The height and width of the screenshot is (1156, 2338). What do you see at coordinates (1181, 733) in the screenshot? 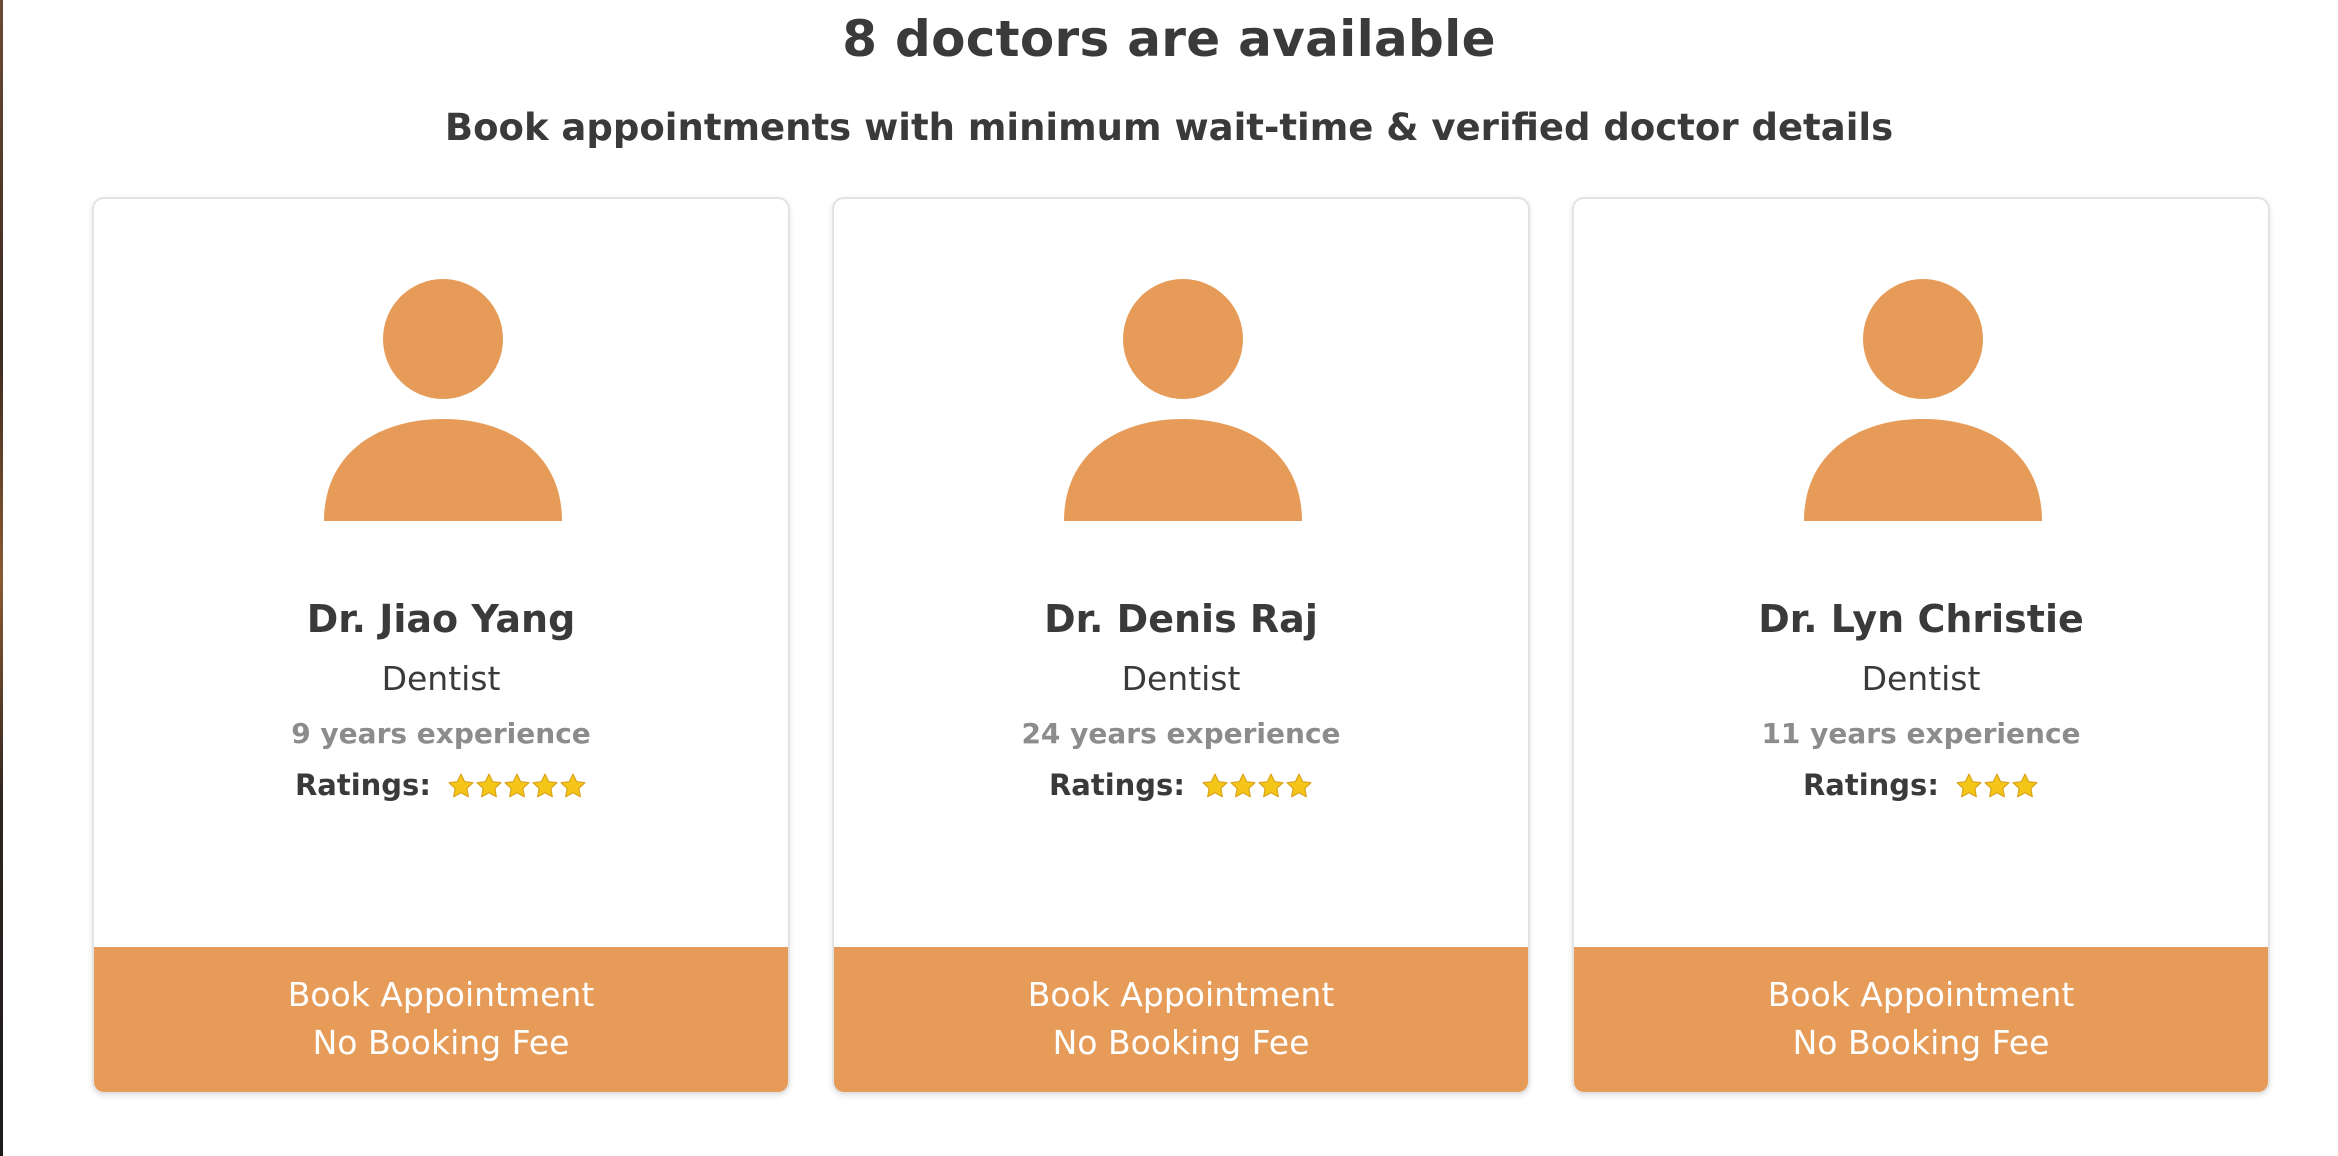
I see `doctor-experience: 24 years experience` at bounding box center [1181, 733].